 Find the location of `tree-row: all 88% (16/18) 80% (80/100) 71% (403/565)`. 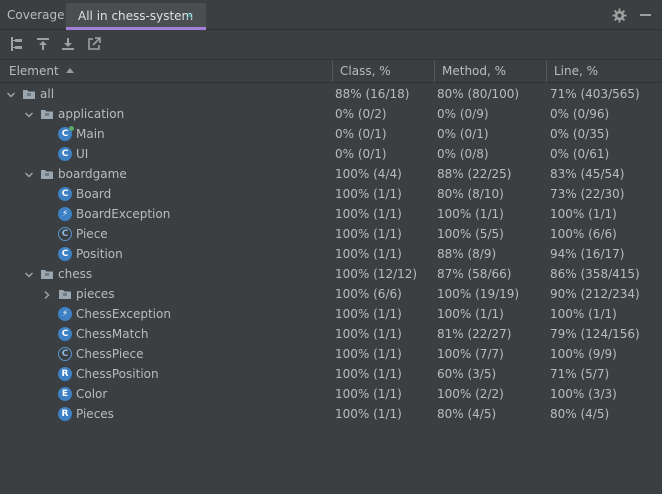

tree-row: all 88% (16/18) 80% (80/100) 71% (403/565) is located at coordinates (331, 94).